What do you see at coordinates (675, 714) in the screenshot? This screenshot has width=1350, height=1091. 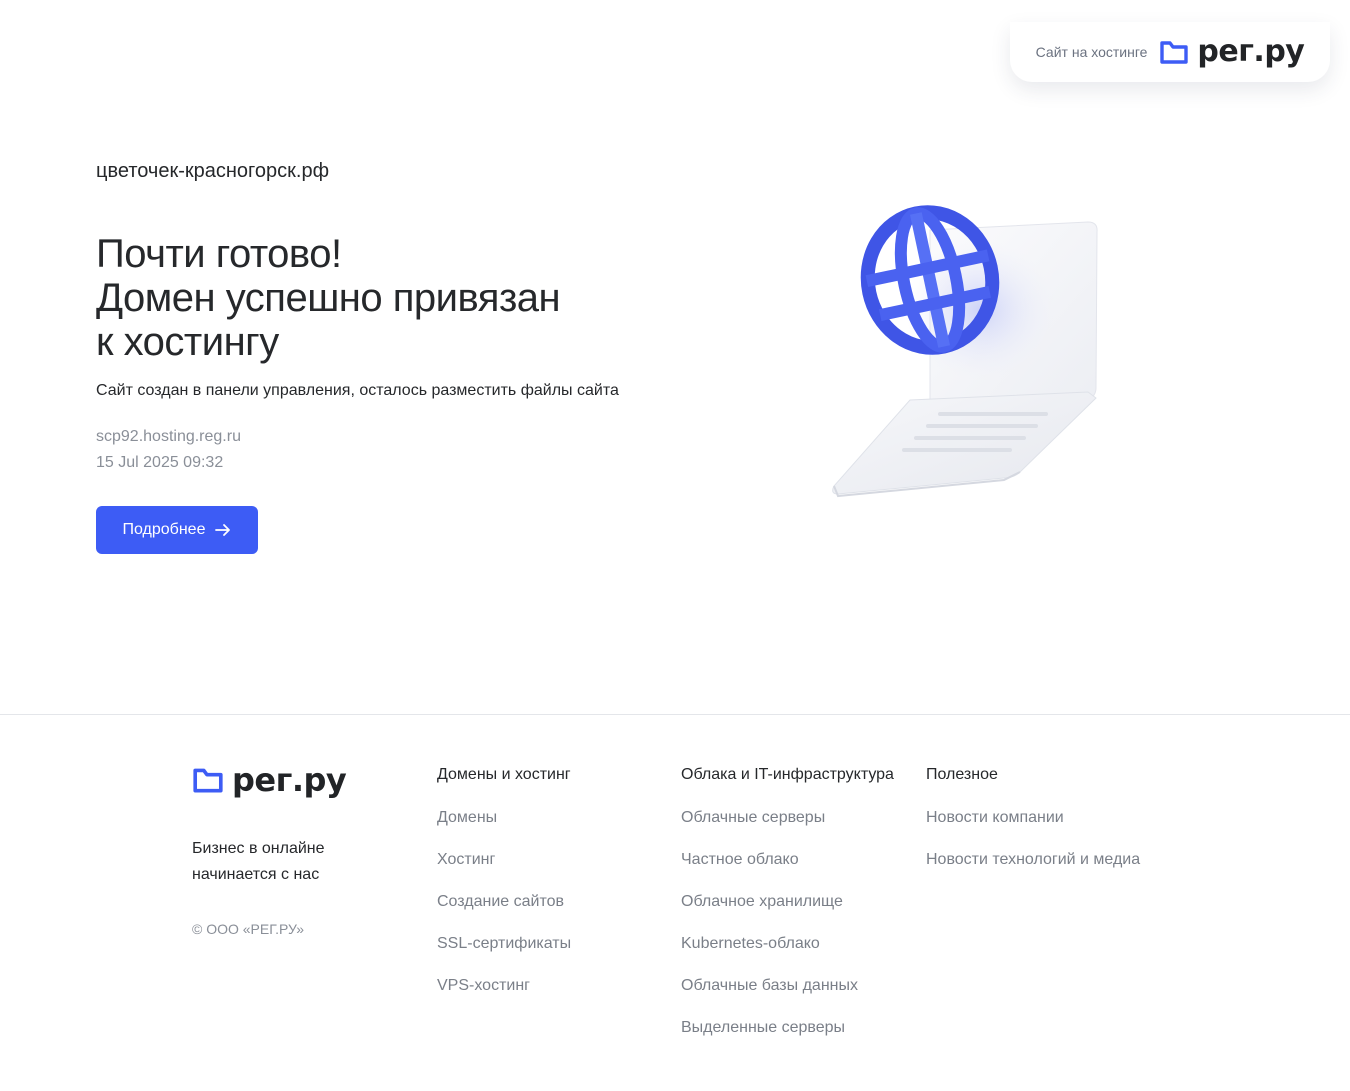 I see `footer-divider` at bounding box center [675, 714].